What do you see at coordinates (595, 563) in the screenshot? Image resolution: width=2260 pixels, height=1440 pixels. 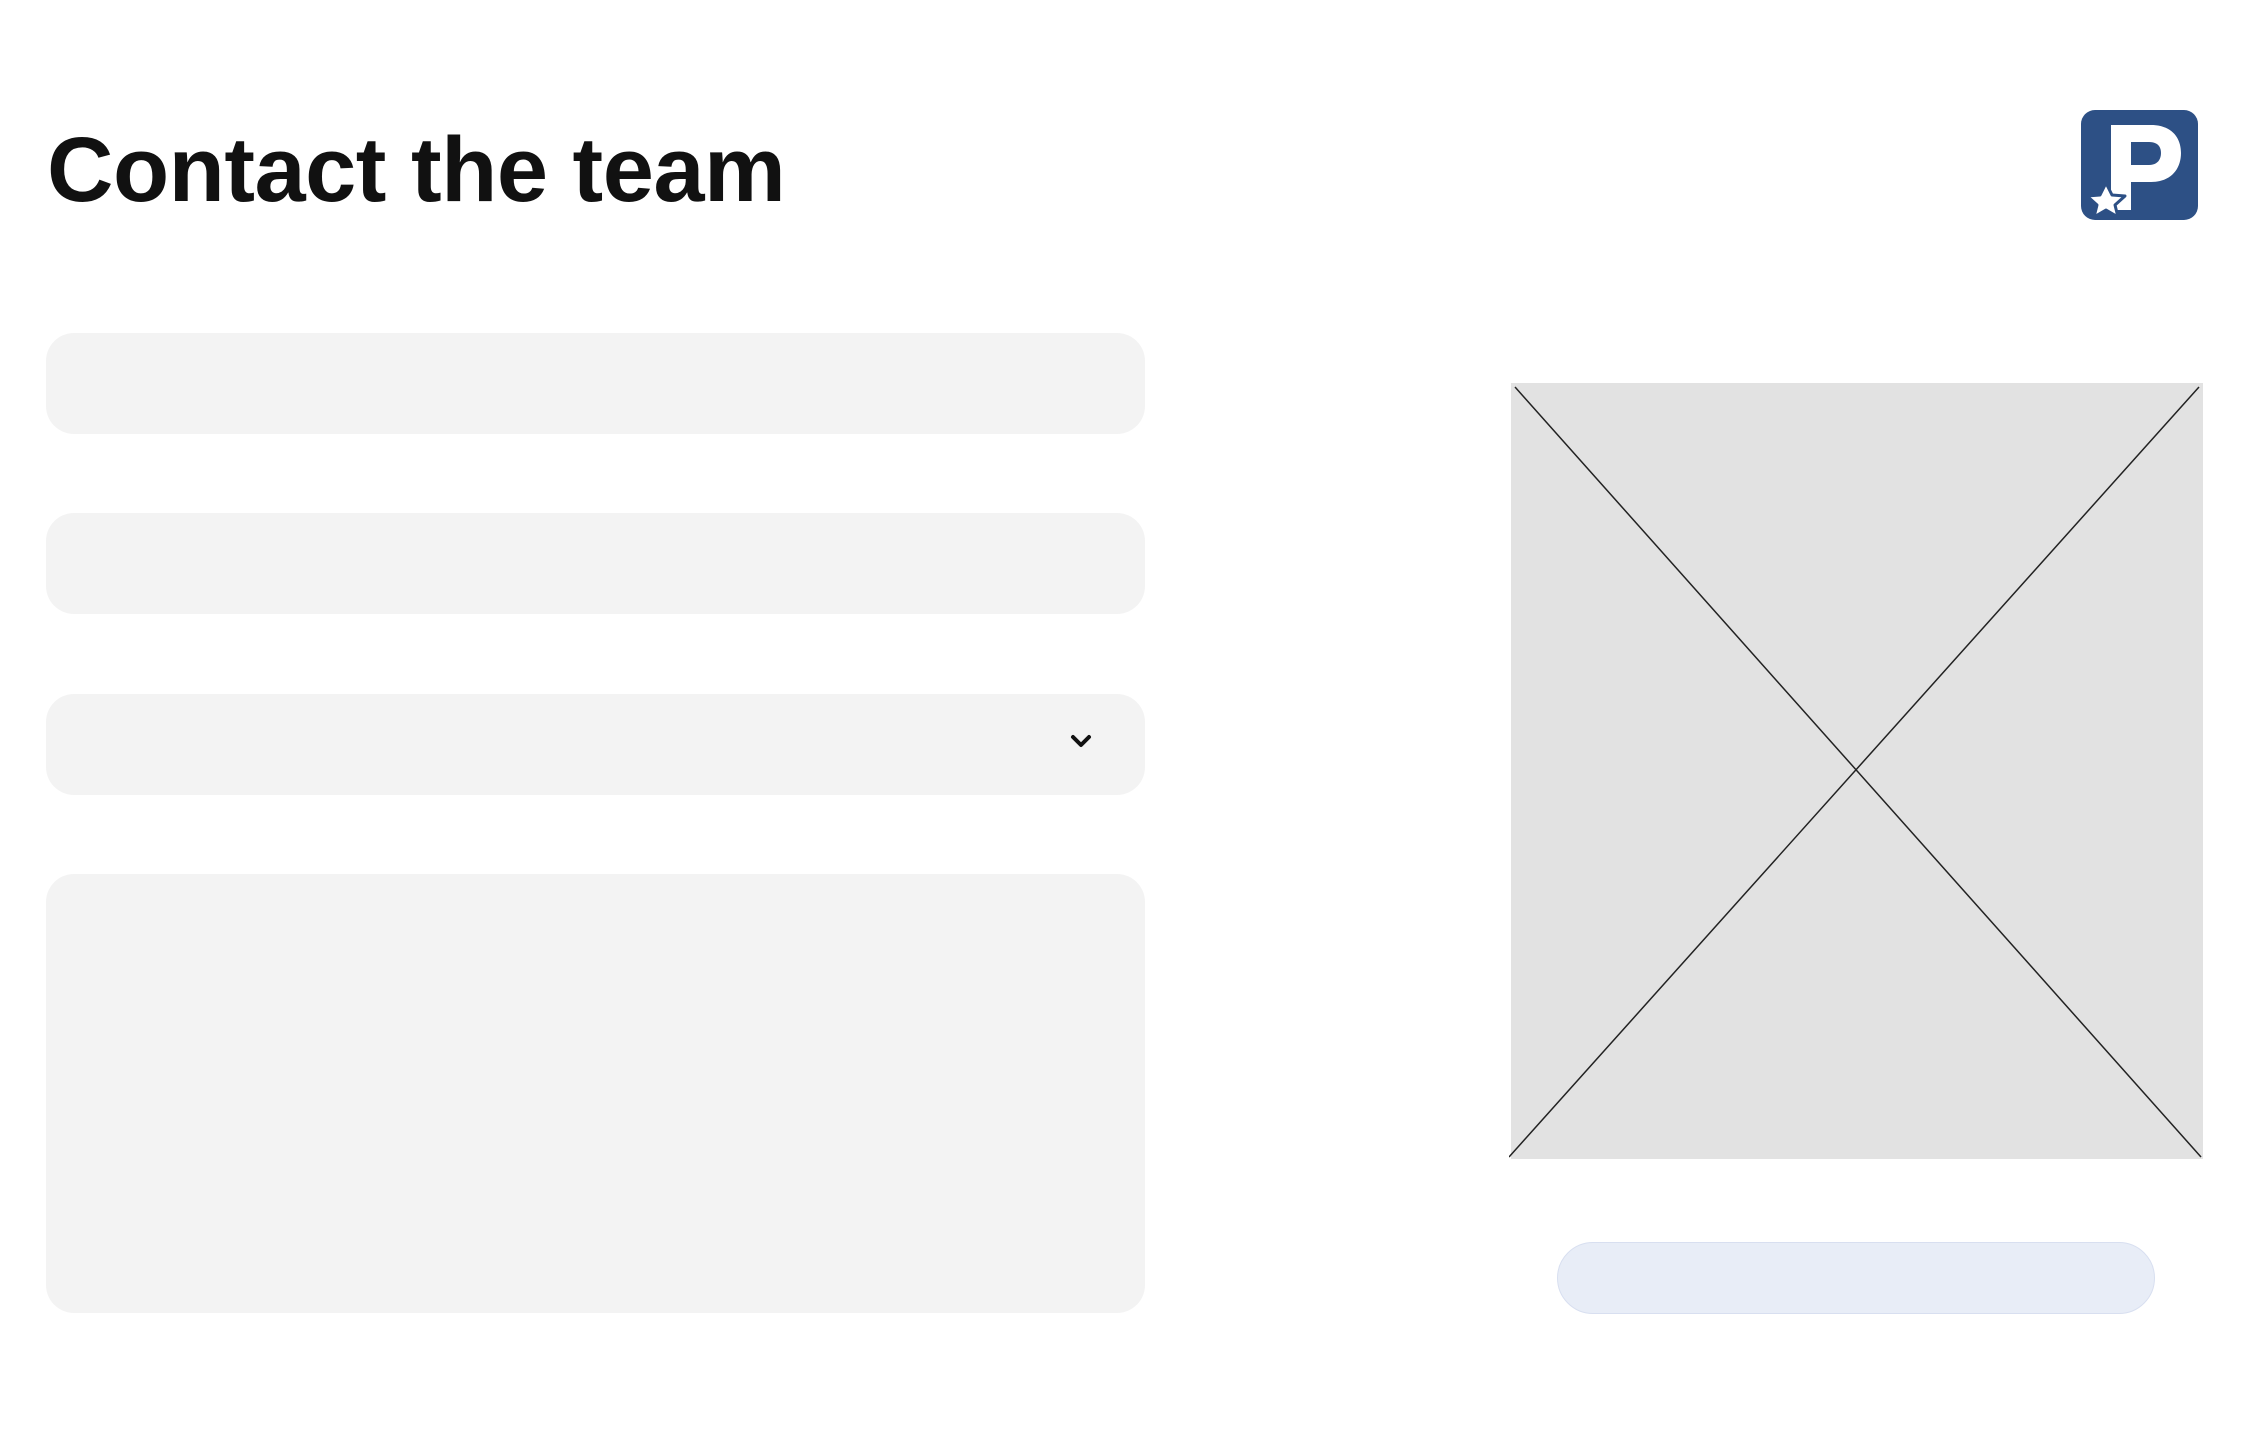 I see `email-field` at bounding box center [595, 563].